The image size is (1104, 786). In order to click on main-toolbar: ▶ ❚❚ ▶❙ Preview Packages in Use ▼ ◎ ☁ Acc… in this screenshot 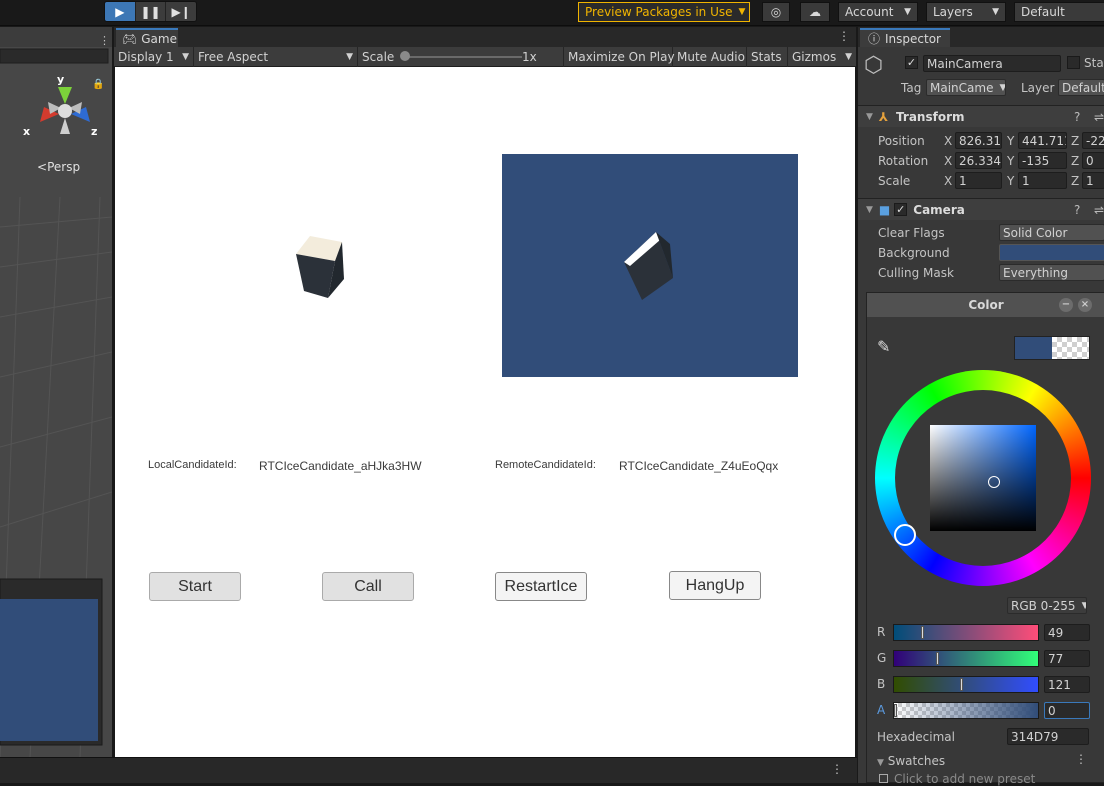, I will do `click(552, 13)`.